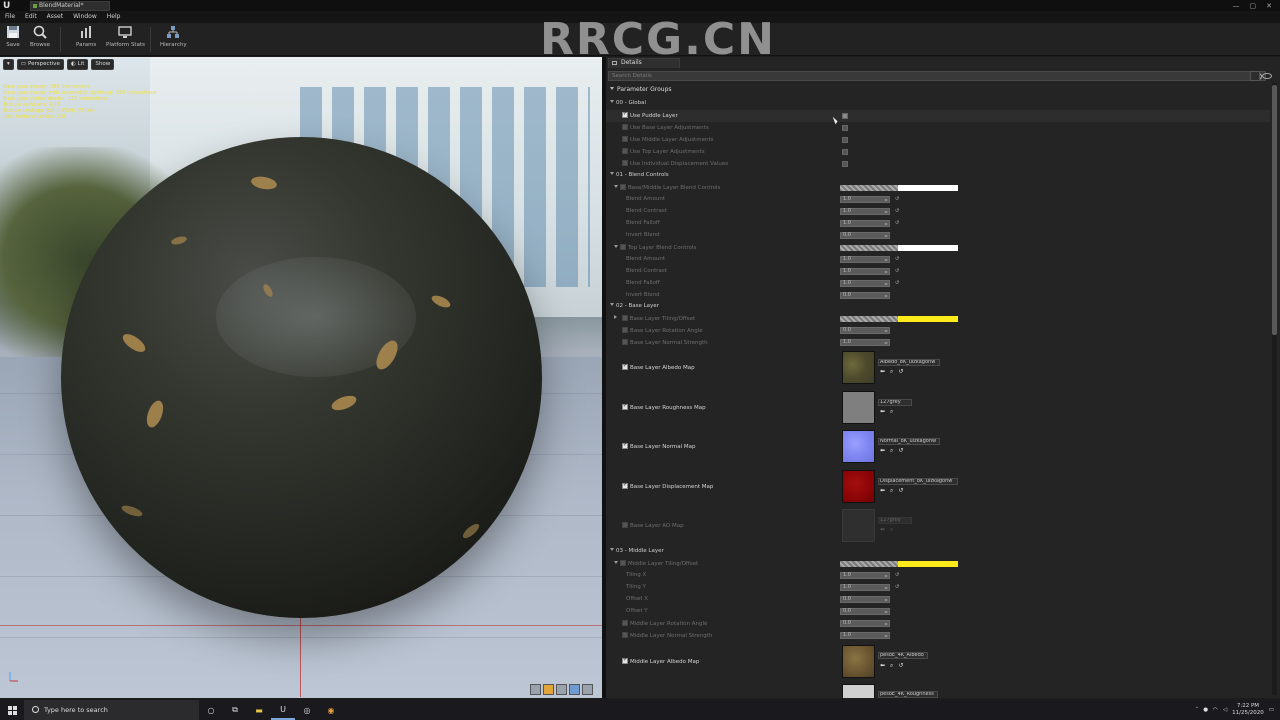 Image resolution: width=1280 pixels, height=720 pixels. What do you see at coordinates (1205, 710) in the screenshot?
I see `microphone-icon: ●` at bounding box center [1205, 710].